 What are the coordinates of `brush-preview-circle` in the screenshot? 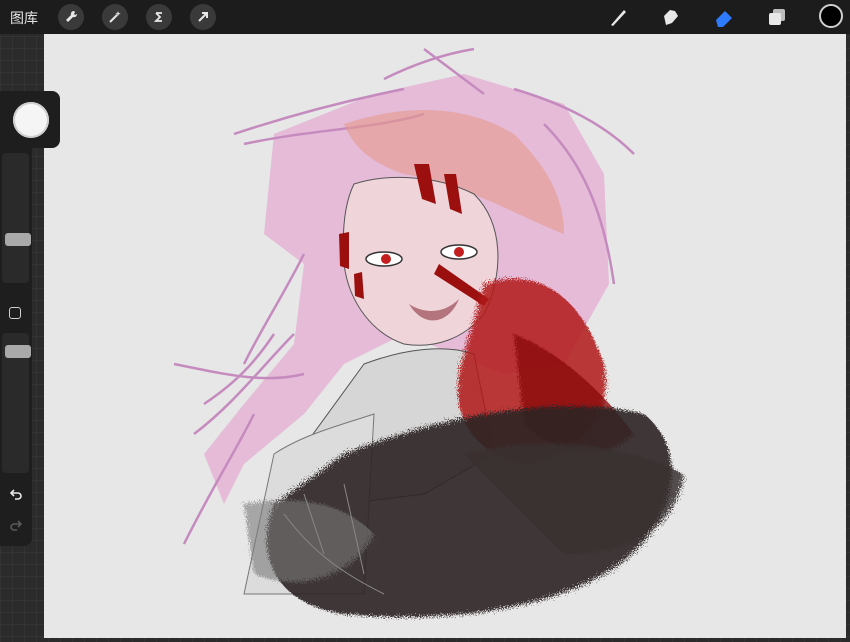 It's located at (31, 120).